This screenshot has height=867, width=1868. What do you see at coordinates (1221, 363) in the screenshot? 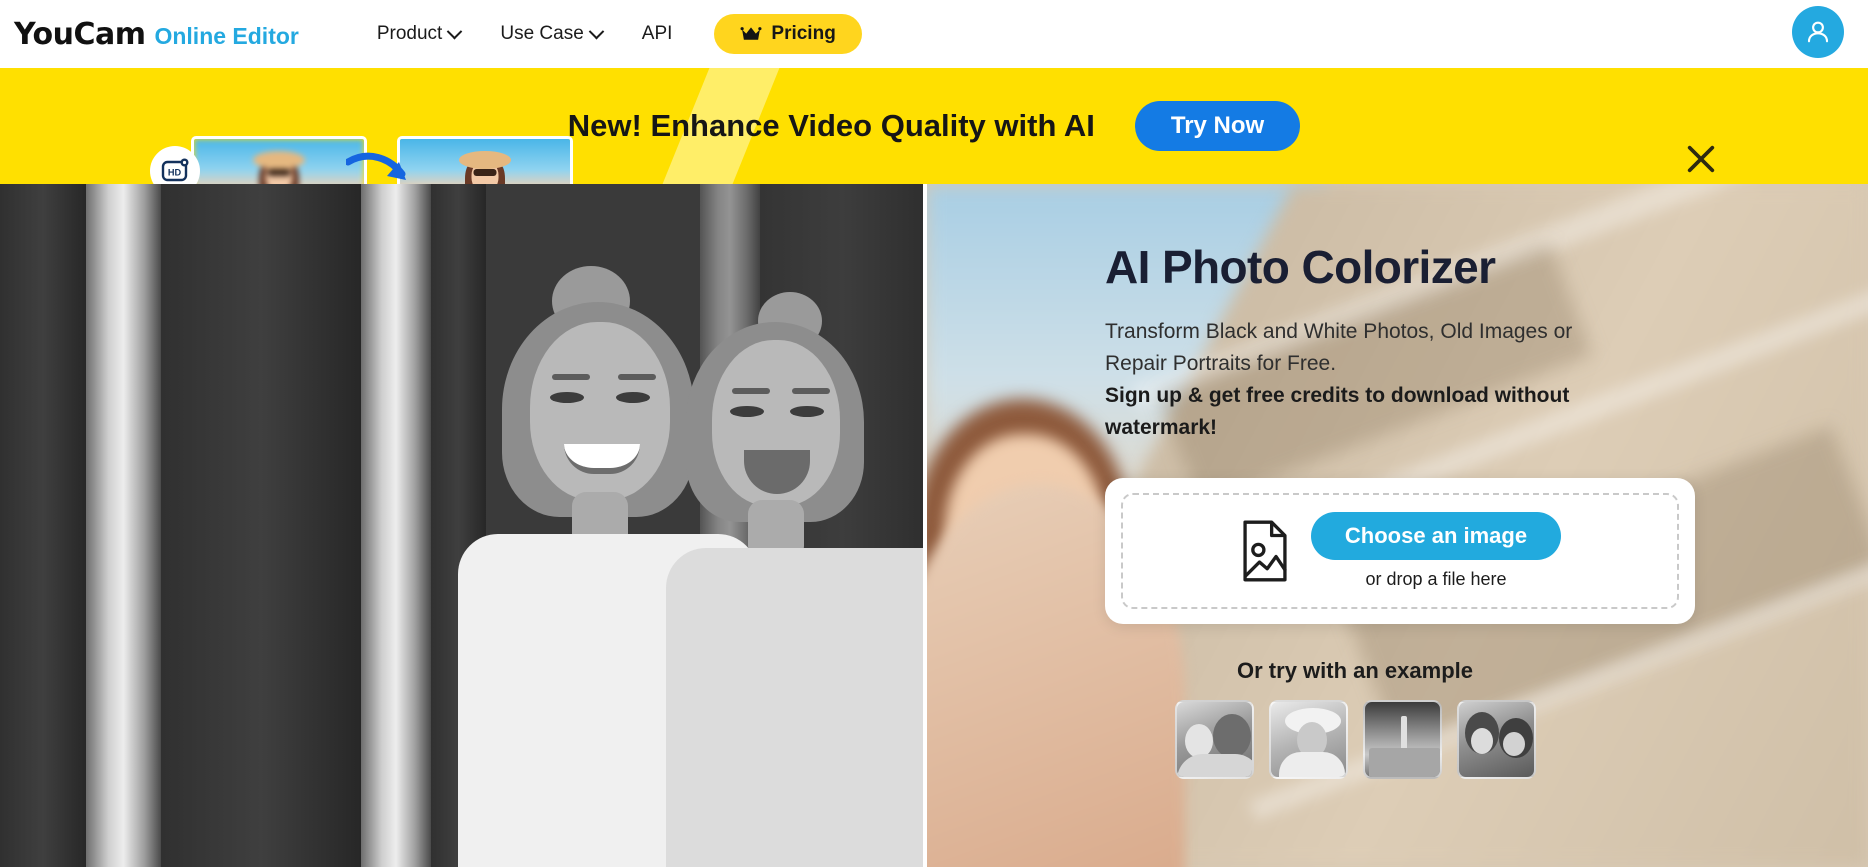
I see `description-line-2: Repair Portraits for Free.` at bounding box center [1221, 363].